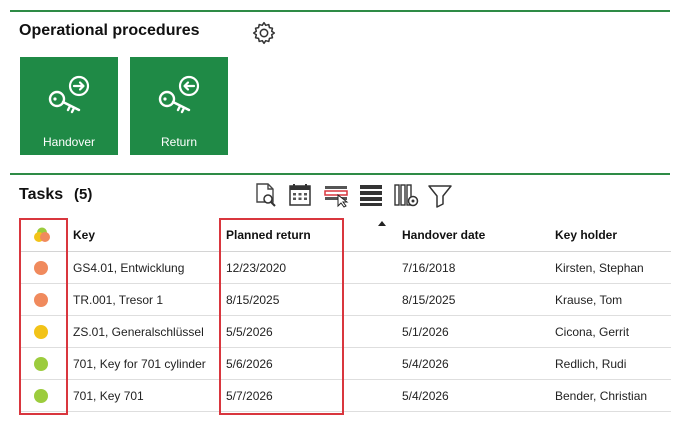  I want to click on document-search-icon, so click(266, 195).